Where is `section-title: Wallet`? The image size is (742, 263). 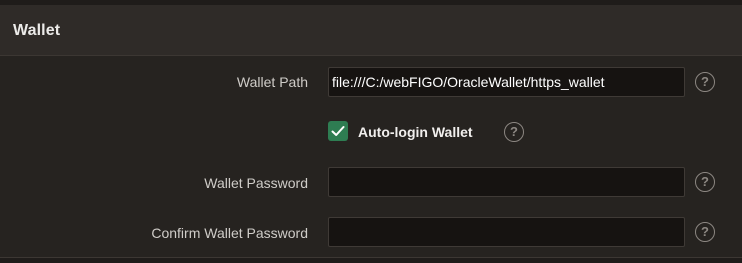 section-title: Wallet is located at coordinates (37, 30).